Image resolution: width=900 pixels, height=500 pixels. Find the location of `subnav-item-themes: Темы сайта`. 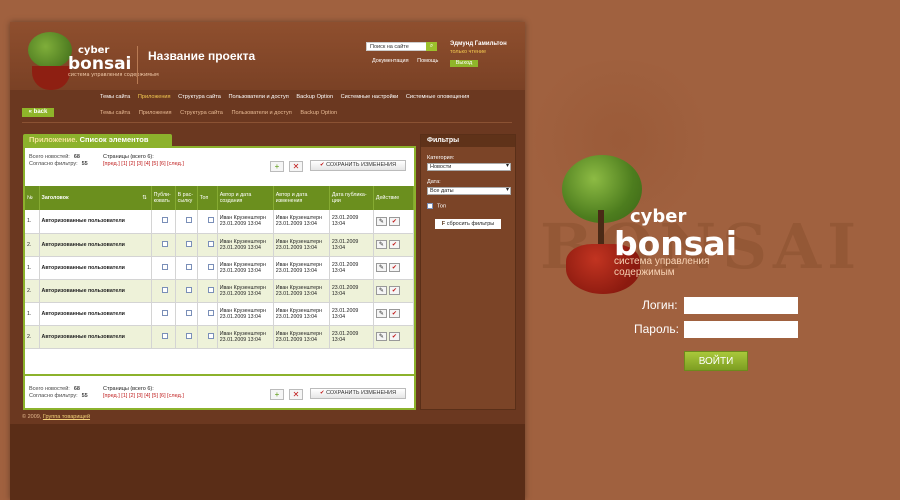

subnav-item-themes: Темы сайта is located at coordinates (115, 113).